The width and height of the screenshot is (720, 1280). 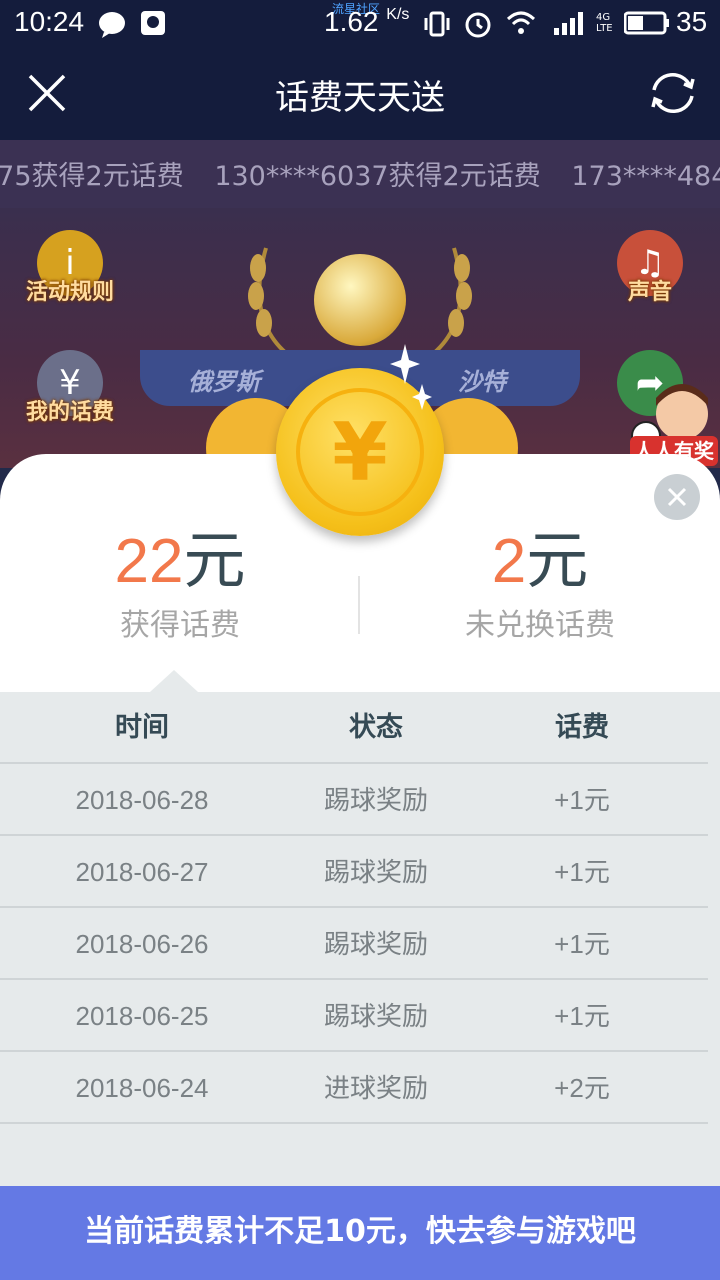 I want to click on signal-icon, so click(x=568, y=23).